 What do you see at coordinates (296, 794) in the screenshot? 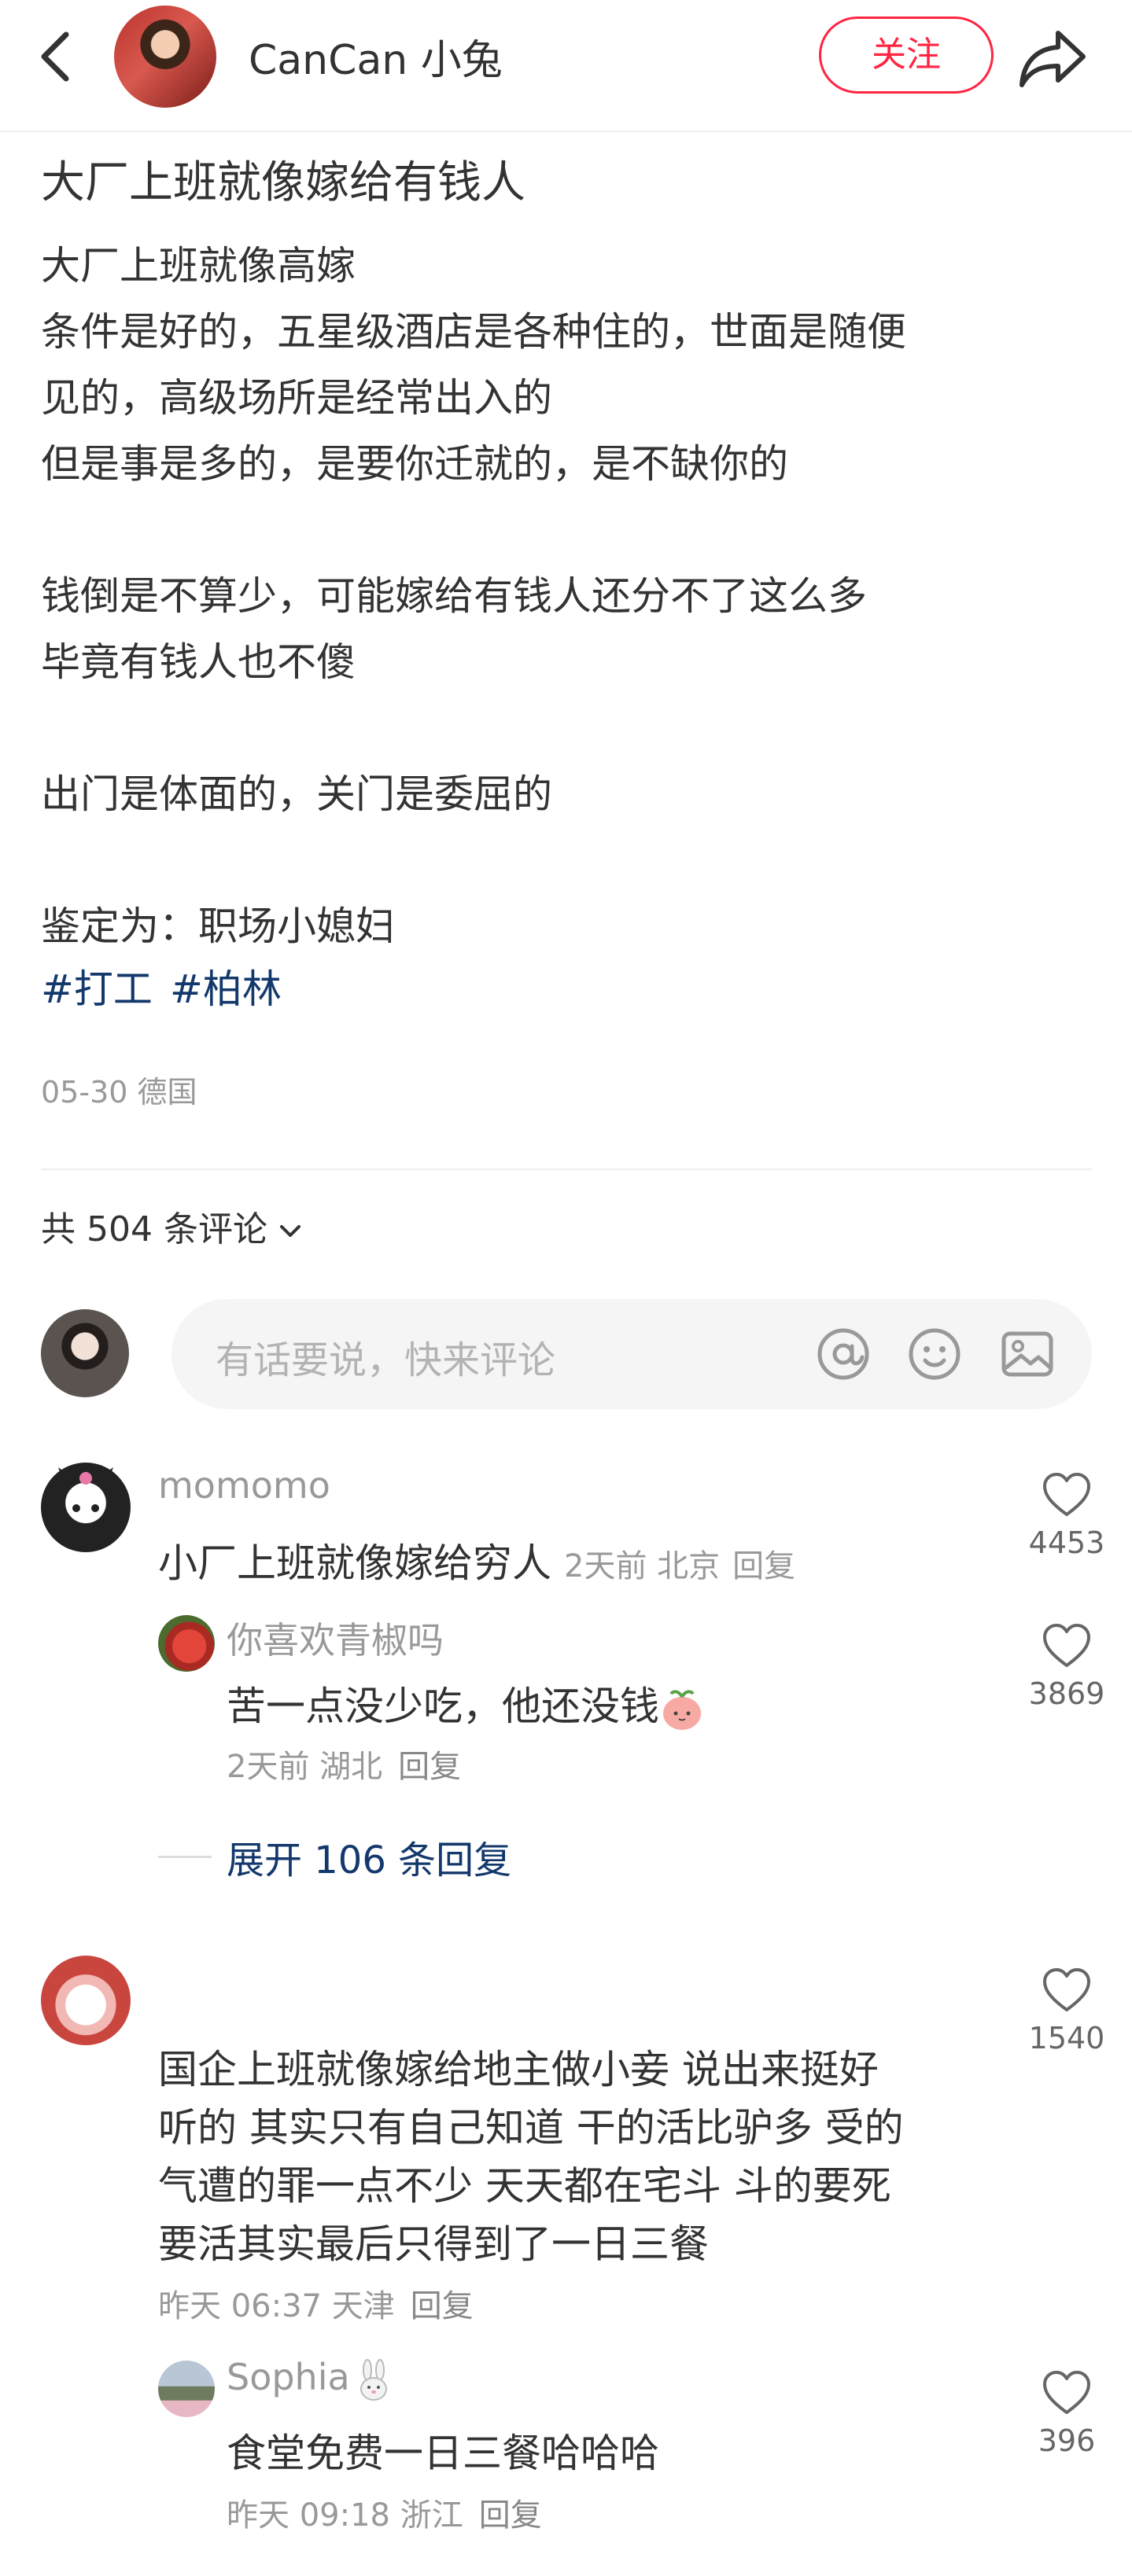
I see `post-body-line: 出门是体面的，关门是委屈的` at bounding box center [296, 794].